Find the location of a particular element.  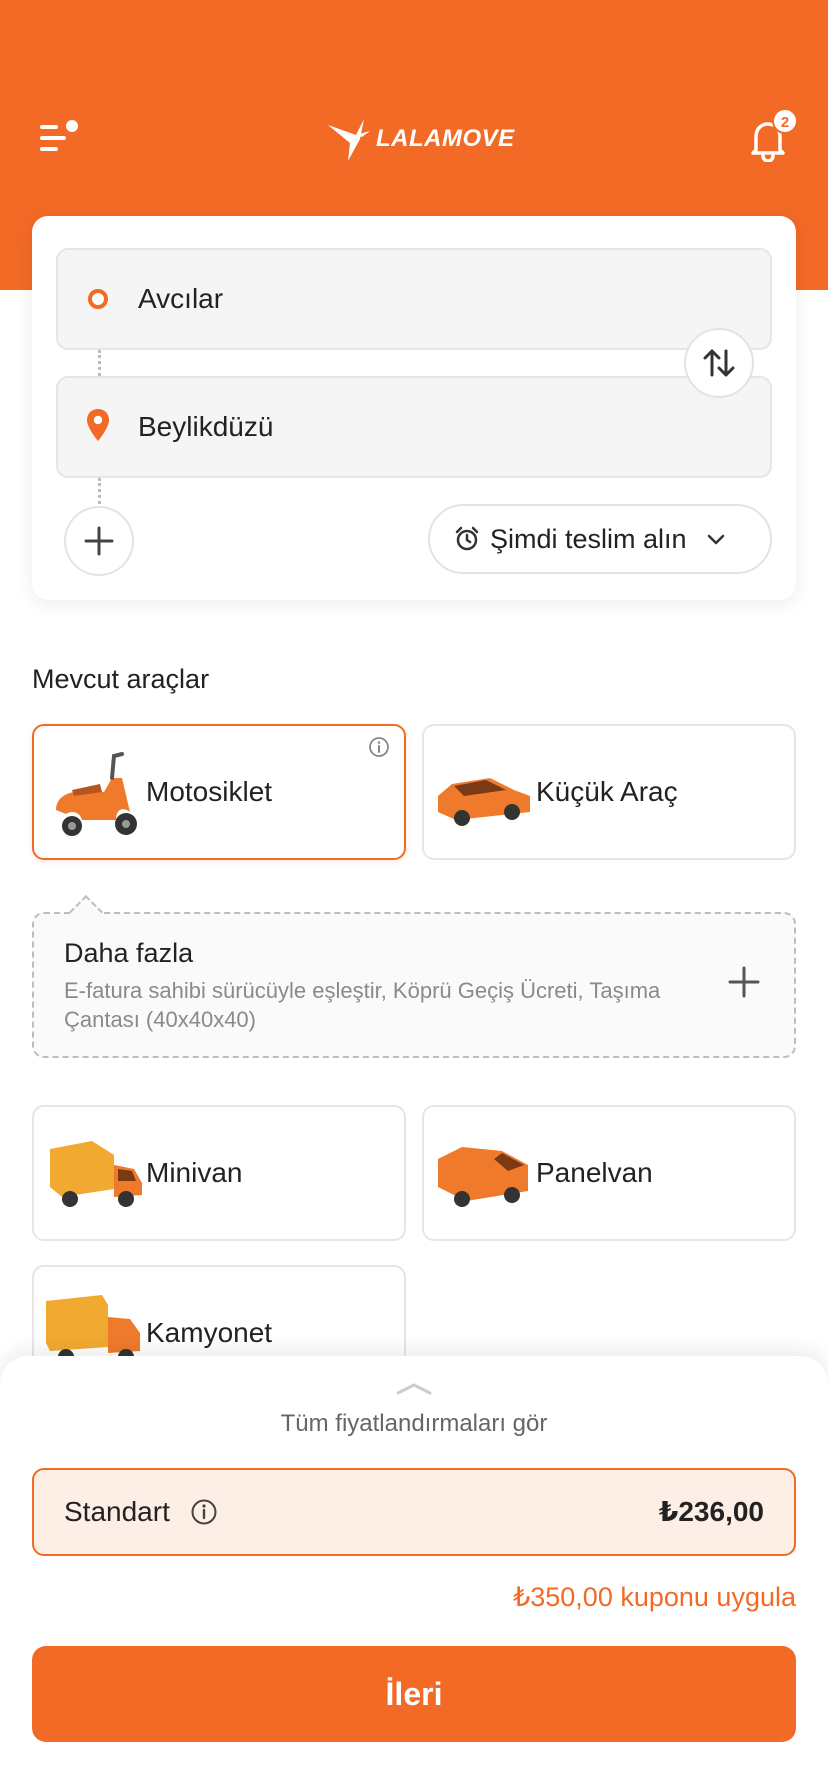

minivan-icon is located at coordinates (96, 1174).